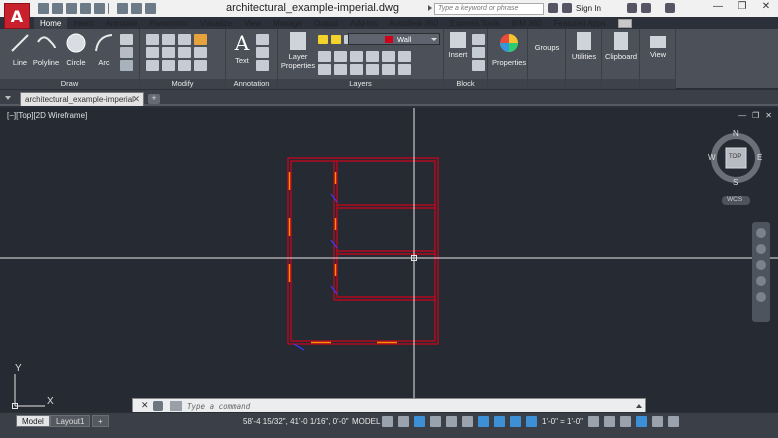  Describe the element at coordinates (82, 99) in the screenshot. I see `file-tab-active: architectural_example-imperial ✕` at that location.